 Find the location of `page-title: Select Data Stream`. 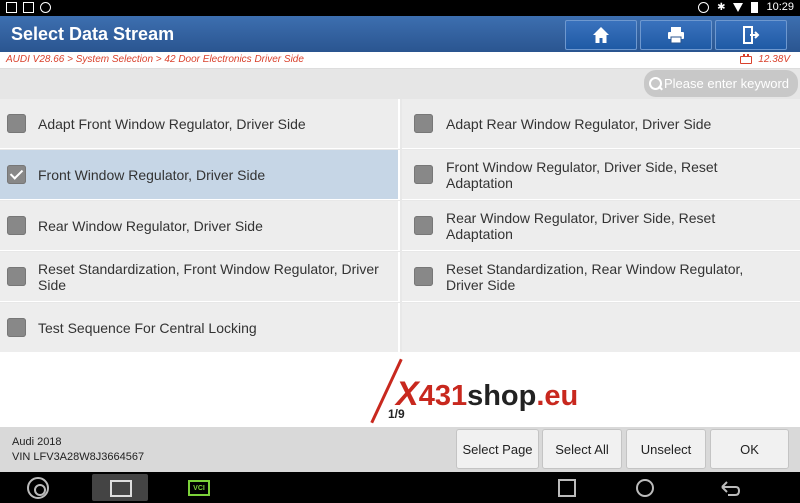

page-title: Select Data Stream is located at coordinates (93, 34).